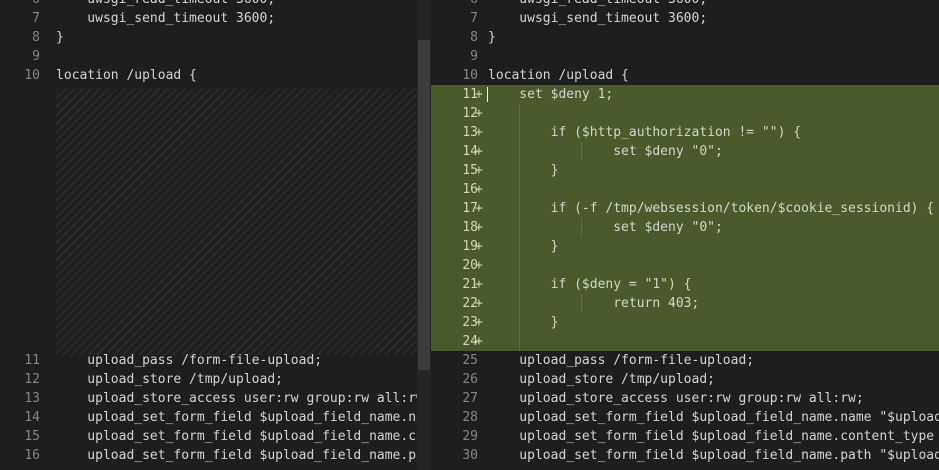 Image resolution: width=939 pixels, height=470 pixels. I want to click on code-line: 11 + set $deny 1;, so click(685, 94).